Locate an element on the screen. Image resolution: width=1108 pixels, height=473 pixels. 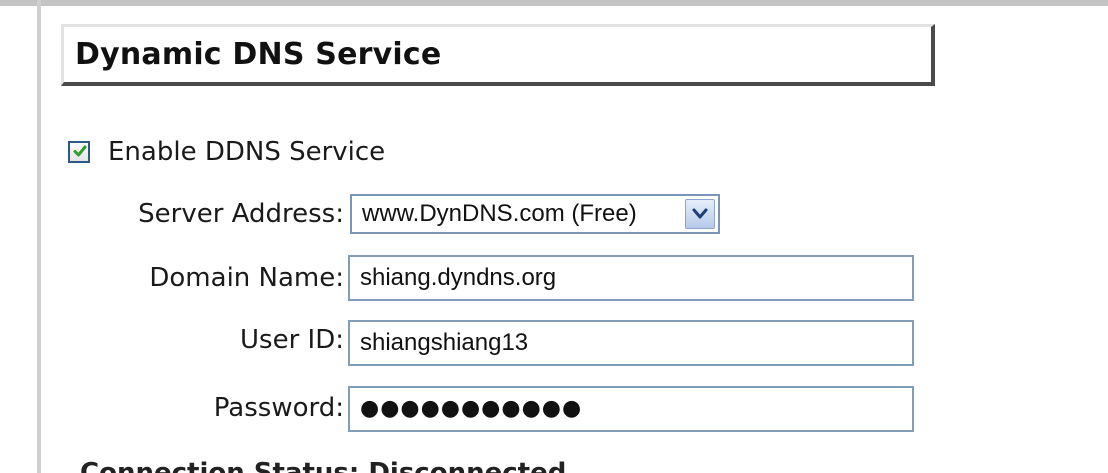
user-id-input: shiangshiang13 is located at coordinates (631, 343).